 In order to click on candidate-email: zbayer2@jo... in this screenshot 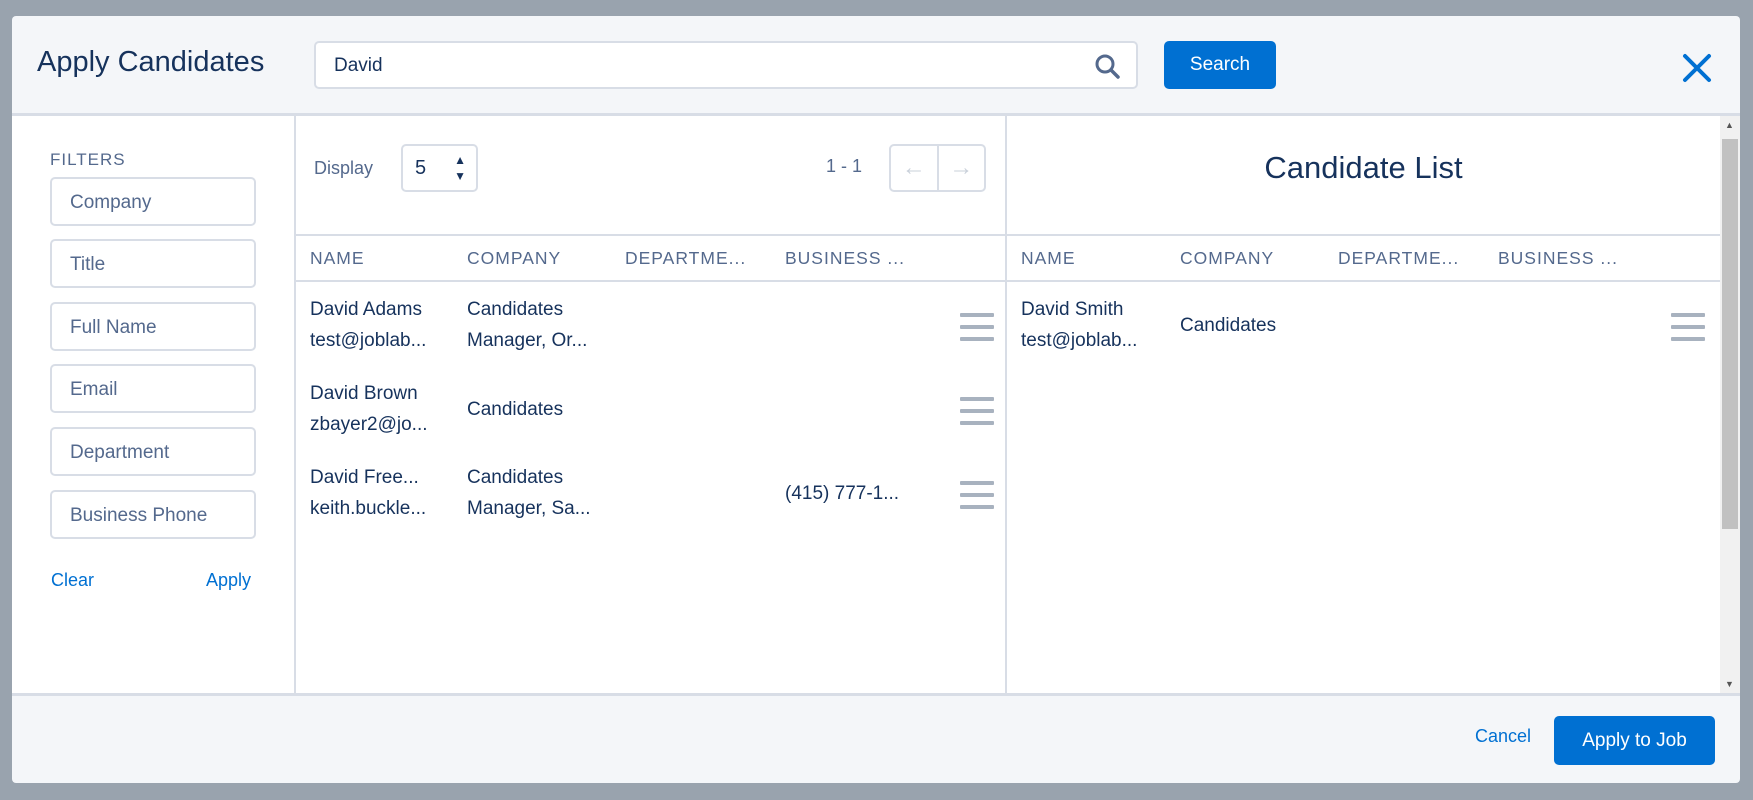, I will do `click(369, 424)`.